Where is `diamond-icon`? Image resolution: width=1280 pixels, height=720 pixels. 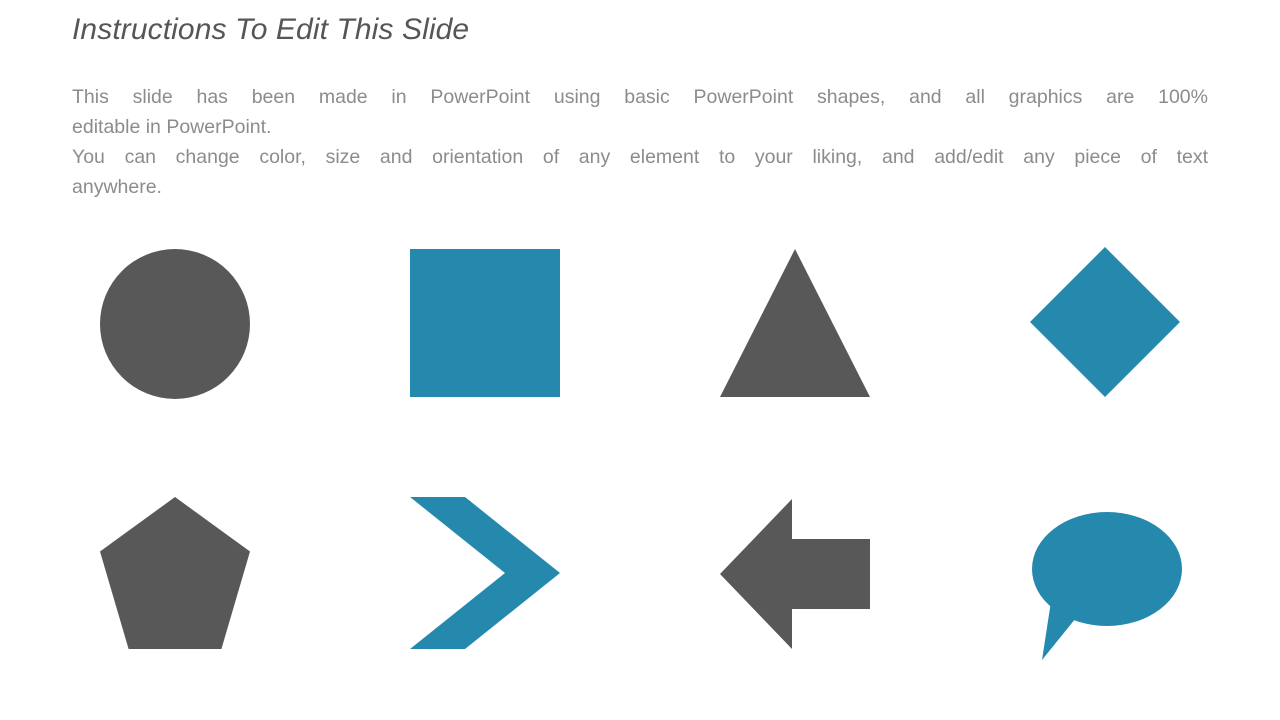
diamond-icon is located at coordinates (1105, 322).